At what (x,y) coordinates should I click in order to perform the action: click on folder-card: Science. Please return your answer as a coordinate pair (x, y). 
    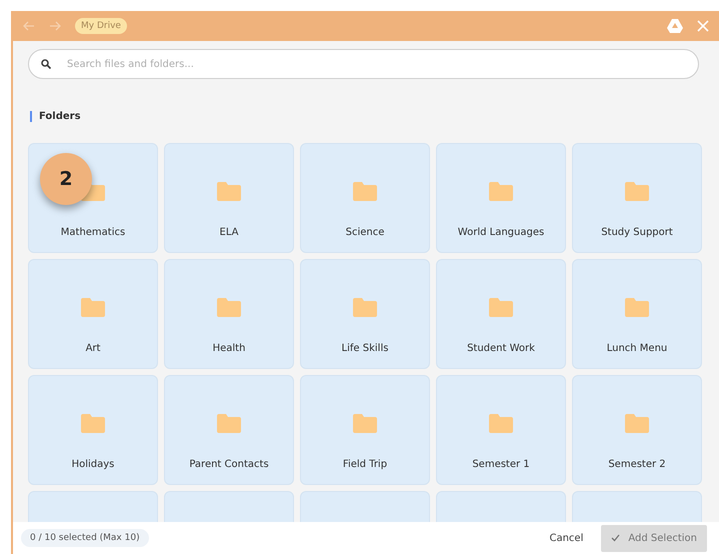
    Looking at the image, I should click on (365, 198).